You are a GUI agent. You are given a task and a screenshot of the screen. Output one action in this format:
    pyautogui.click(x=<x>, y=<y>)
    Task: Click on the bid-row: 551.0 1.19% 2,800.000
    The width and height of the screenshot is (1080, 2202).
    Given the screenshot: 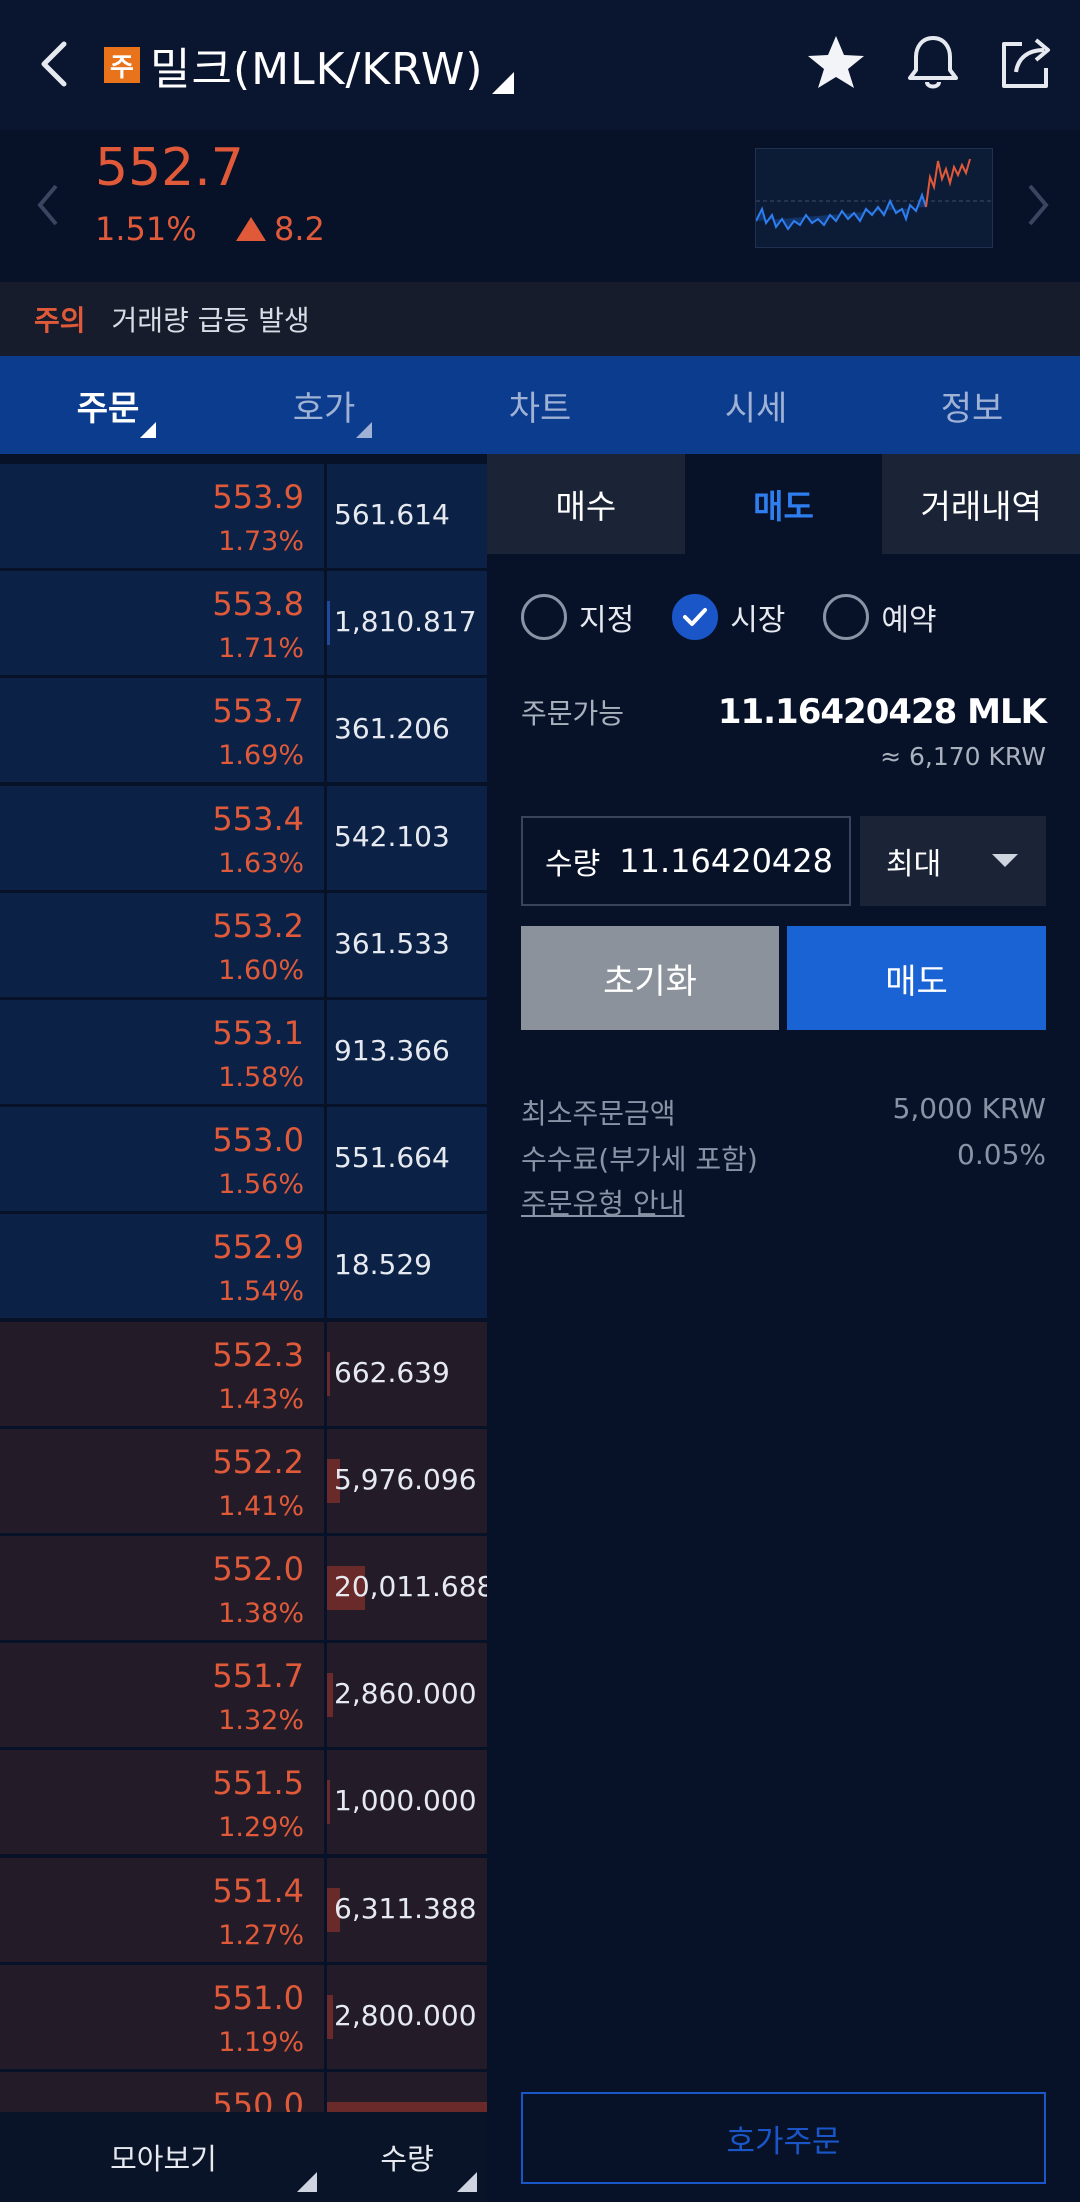 What is the action you would take?
    pyautogui.click(x=243, y=2016)
    